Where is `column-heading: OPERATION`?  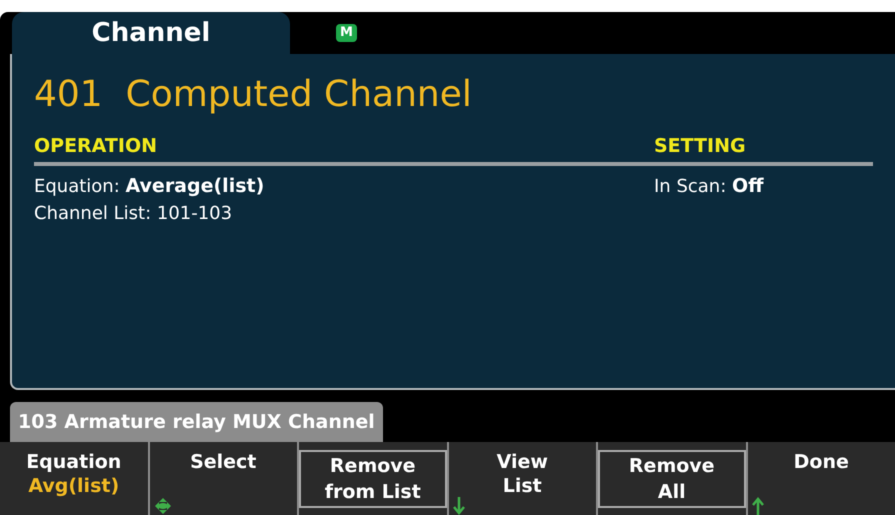
column-heading: OPERATION is located at coordinates (95, 146).